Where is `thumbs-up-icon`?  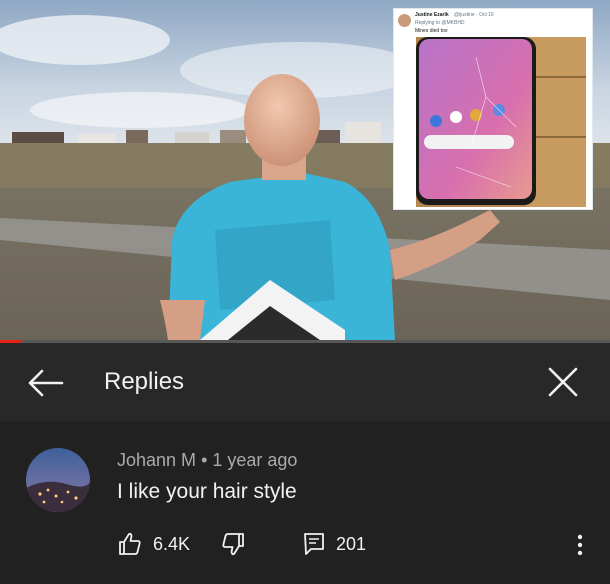 thumbs-up-icon is located at coordinates (130, 543).